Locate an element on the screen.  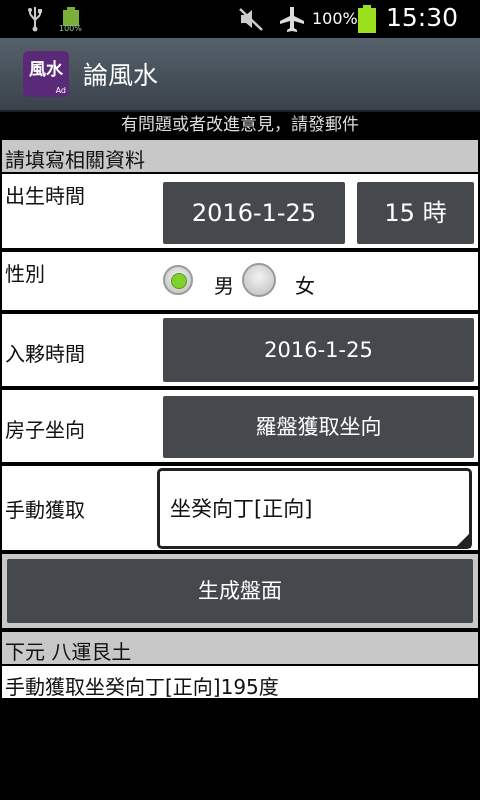
birth-time-label: 出生時間 is located at coordinates (45, 196).